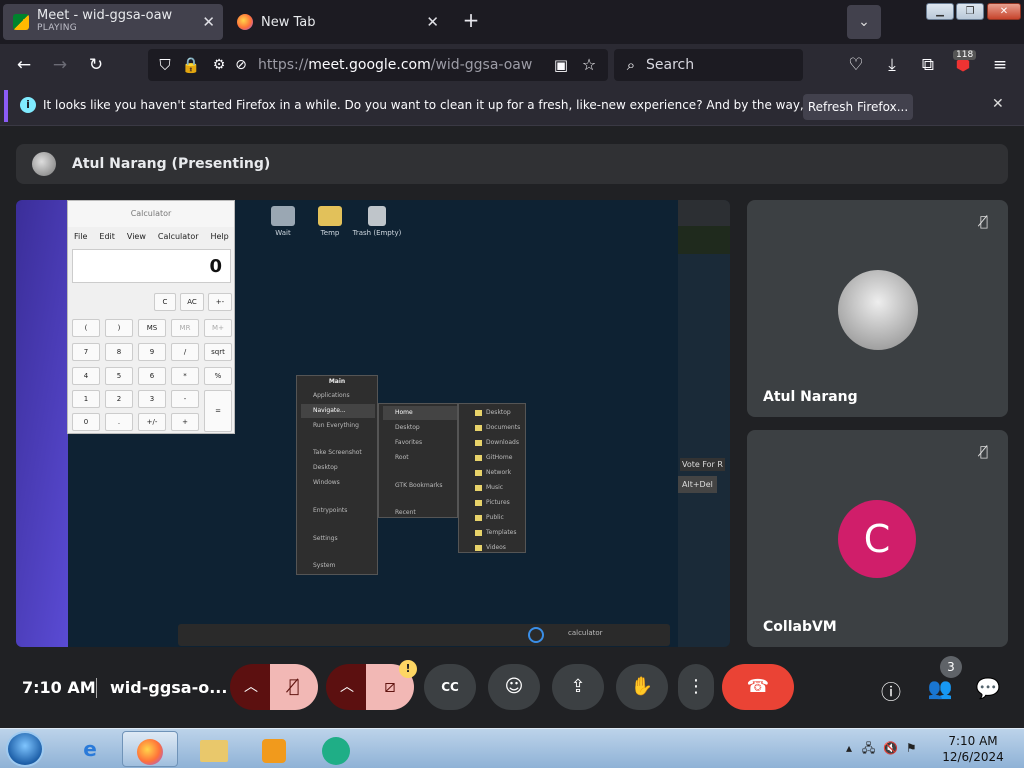 This screenshot has width=1024, height=768. Describe the element at coordinates (911, 748) in the screenshot. I see `action-center-flag-icon: ⚑` at that location.